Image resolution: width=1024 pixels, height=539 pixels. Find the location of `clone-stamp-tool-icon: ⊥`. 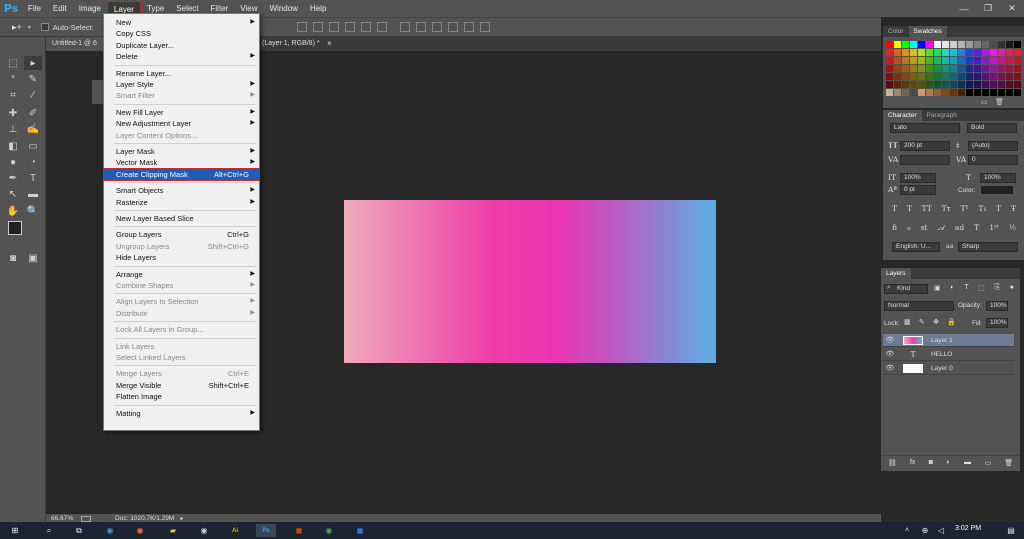

clone-stamp-tool-icon: ⊥ is located at coordinates (13, 129).